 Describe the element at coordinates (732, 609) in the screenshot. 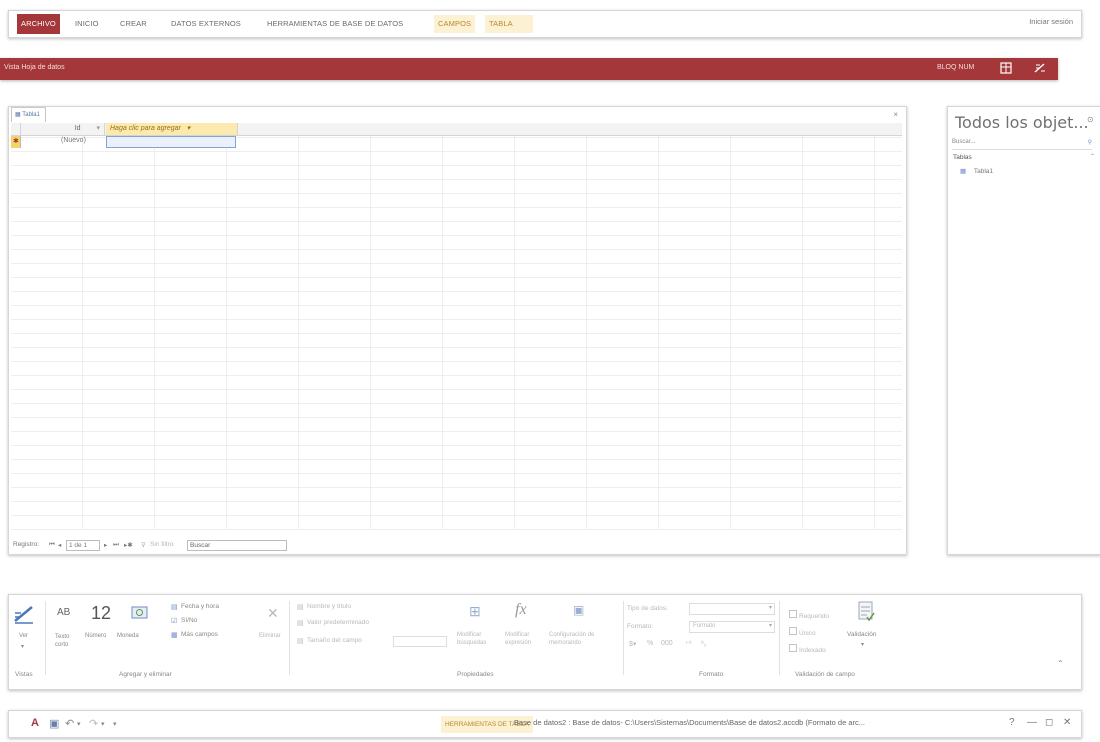

I see `data-type-select: ▾` at that location.